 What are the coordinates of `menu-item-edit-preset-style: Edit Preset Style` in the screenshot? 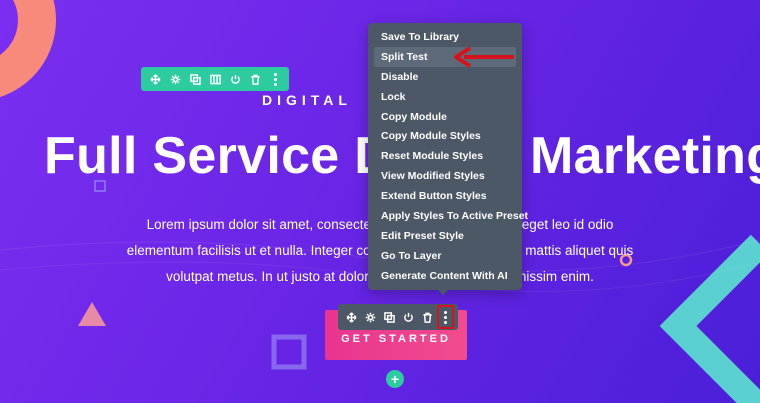 It's located at (445, 236).